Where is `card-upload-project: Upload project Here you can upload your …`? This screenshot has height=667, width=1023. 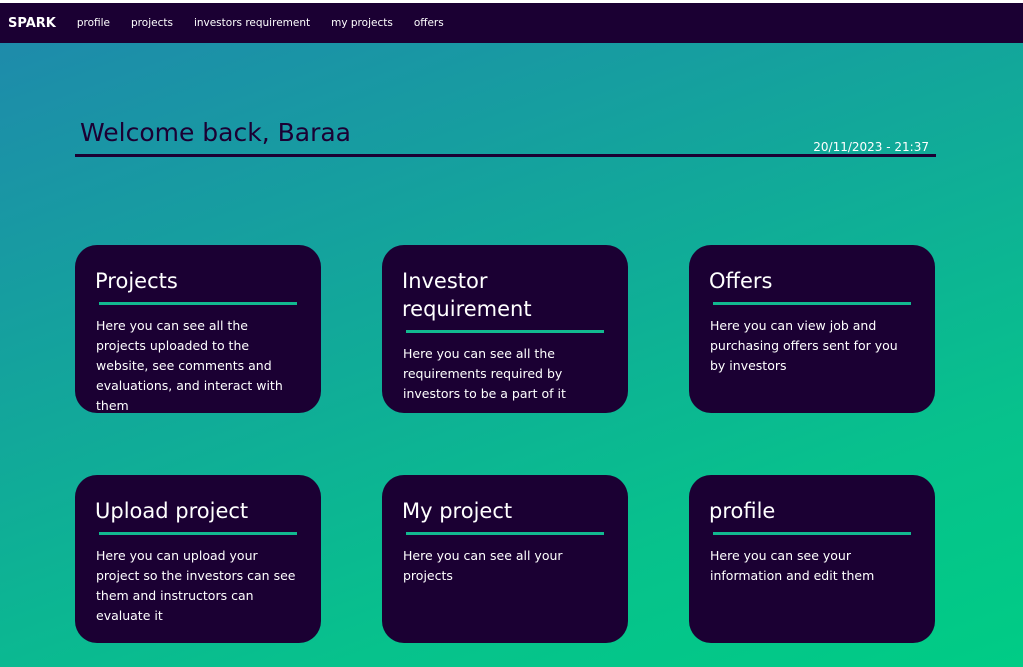
card-upload-project: Upload project Here you can upload your … is located at coordinates (198, 559).